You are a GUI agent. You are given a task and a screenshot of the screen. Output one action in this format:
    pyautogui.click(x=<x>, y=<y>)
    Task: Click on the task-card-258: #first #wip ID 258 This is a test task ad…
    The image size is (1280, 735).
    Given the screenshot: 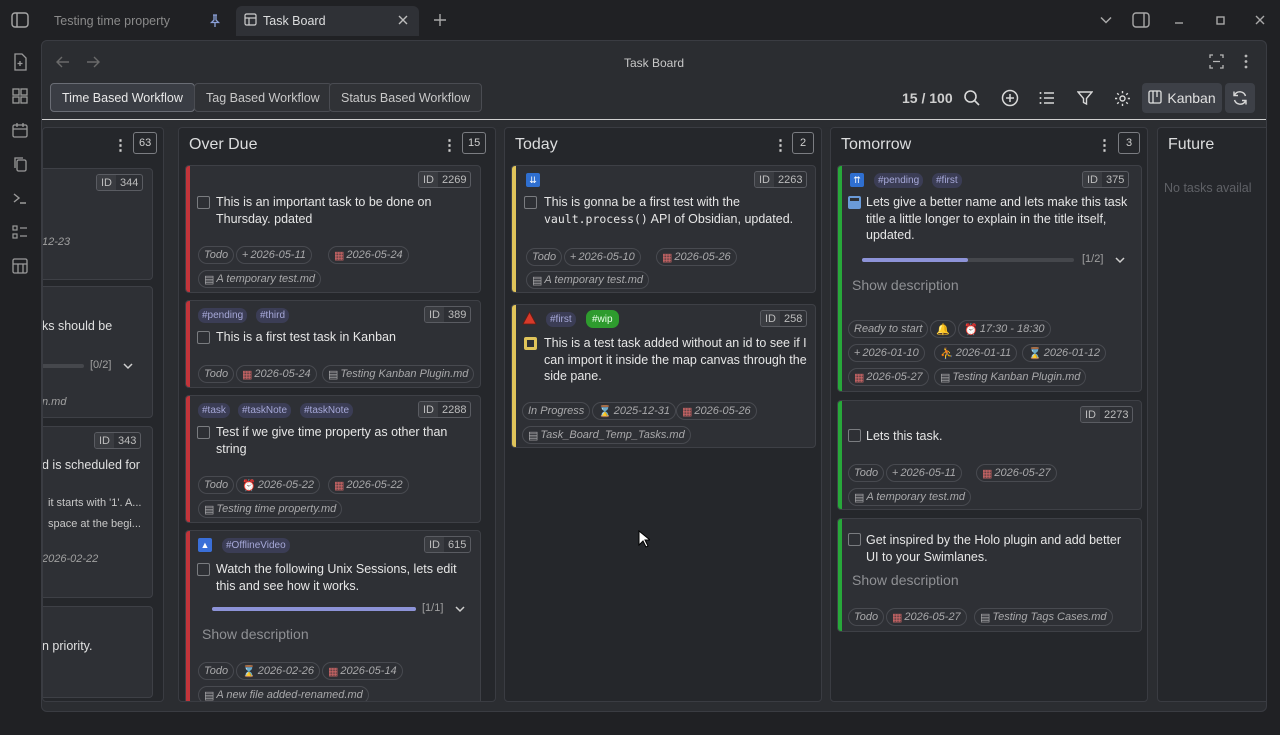 What is the action you would take?
    pyautogui.click(x=663, y=376)
    